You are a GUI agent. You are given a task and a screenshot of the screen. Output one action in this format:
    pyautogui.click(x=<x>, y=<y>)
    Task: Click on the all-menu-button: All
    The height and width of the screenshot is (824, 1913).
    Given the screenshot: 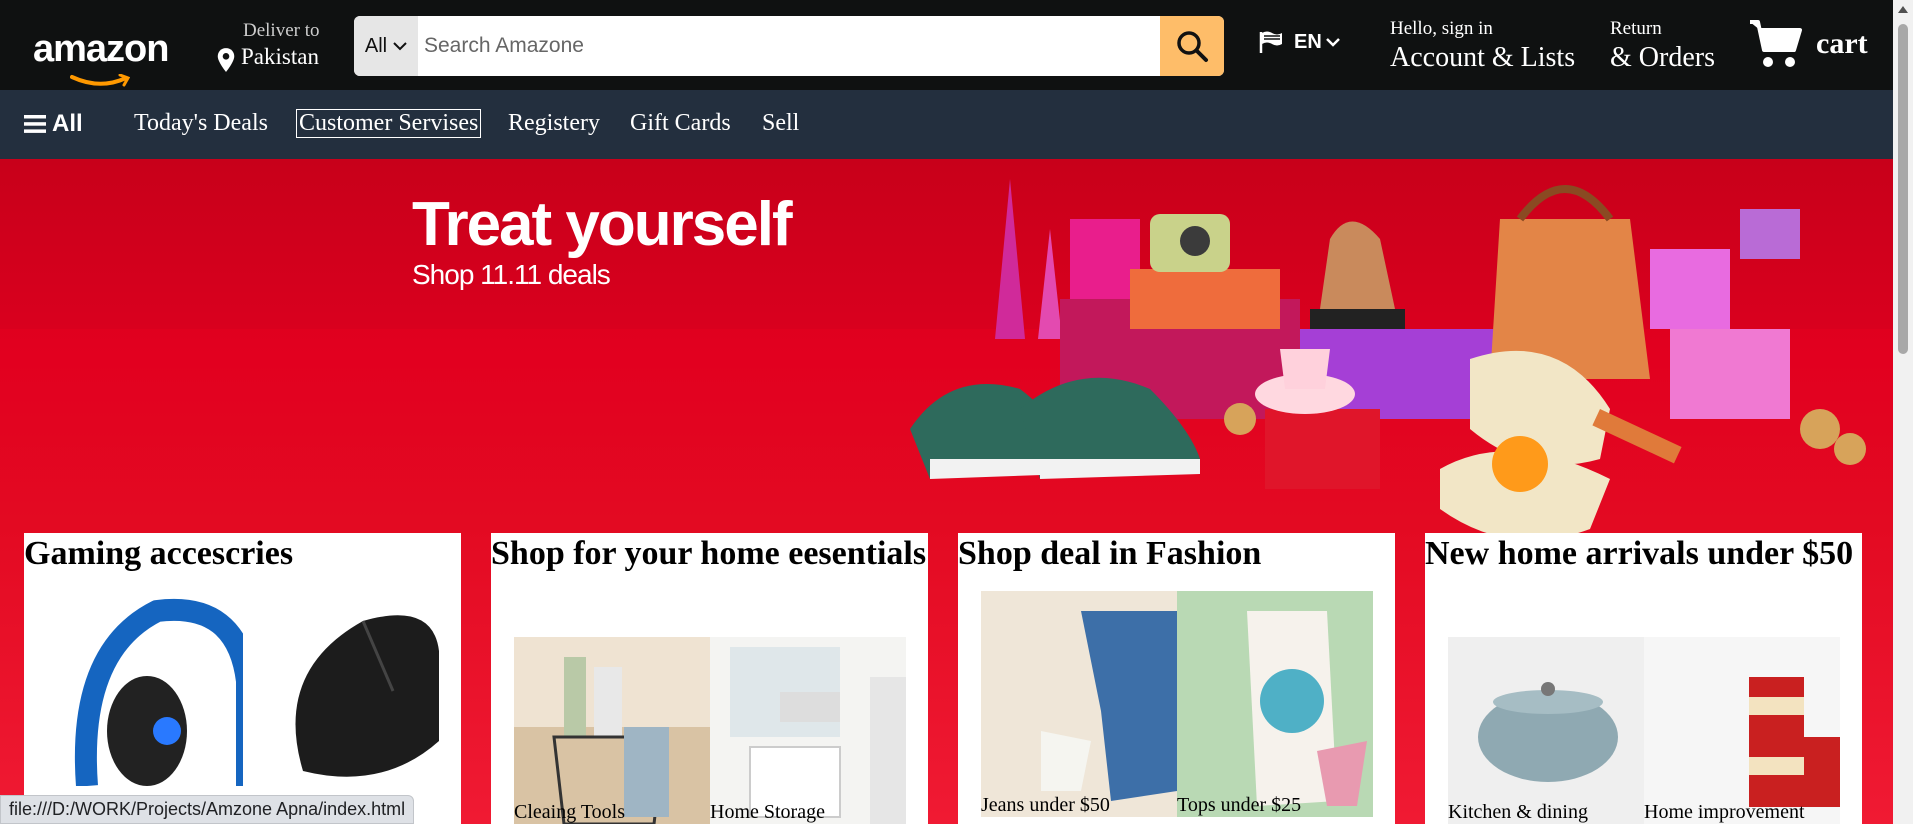 What is the action you would take?
    pyautogui.click(x=53, y=124)
    